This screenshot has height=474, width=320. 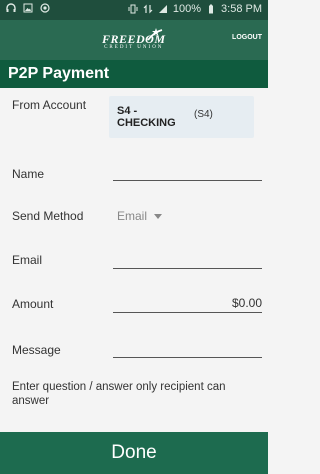 I want to click on amount-input: $0.00, so click(x=247, y=303).